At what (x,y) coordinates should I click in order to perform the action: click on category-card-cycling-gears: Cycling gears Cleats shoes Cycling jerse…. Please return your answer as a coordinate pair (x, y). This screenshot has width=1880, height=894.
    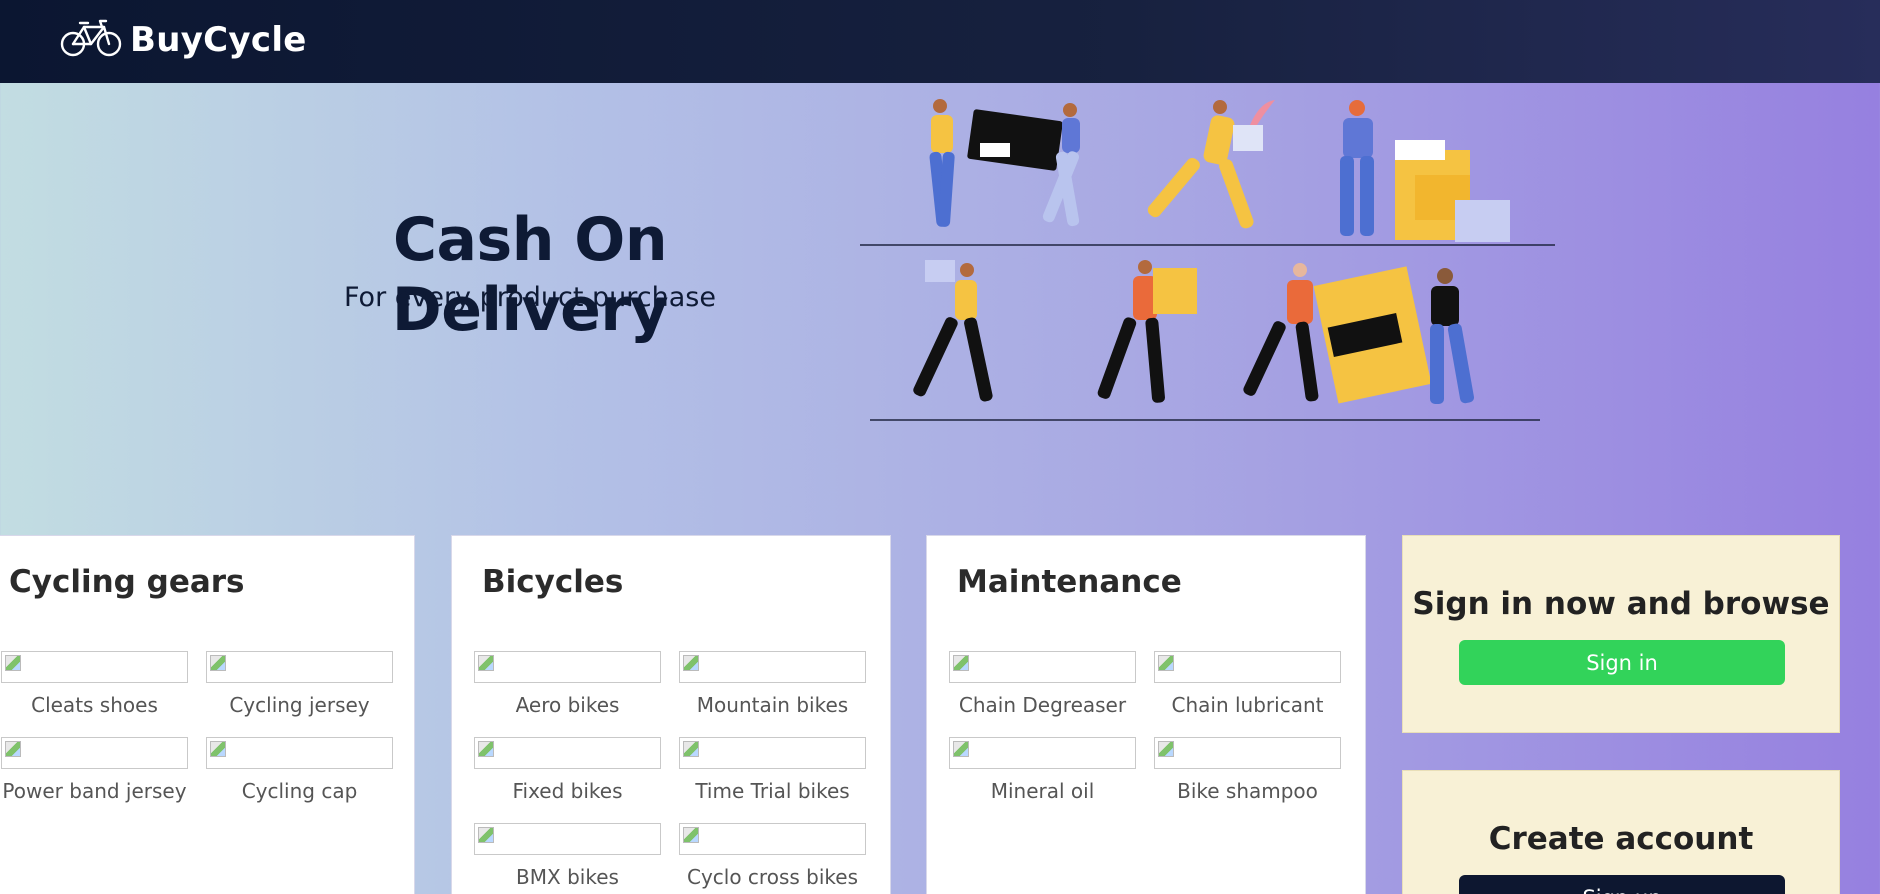
    Looking at the image, I should click on (207, 714).